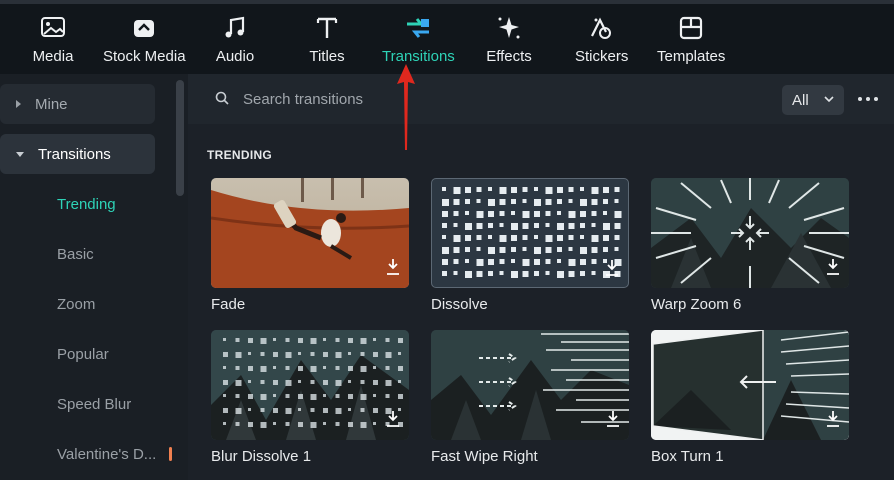 The image size is (894, 480). What do you see at coordinates (530, 245) in the screenshot?
I see `transition-card-dissolve: Dissolve` at bounding box center [530, 245].